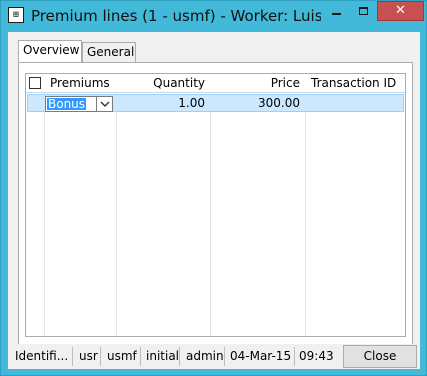 Image resolution: width=427 pixels, height=376 pixels. Describe the element at coordinates (67, 104) in the screenshot. I see `premium-value: Bonus` at that location.